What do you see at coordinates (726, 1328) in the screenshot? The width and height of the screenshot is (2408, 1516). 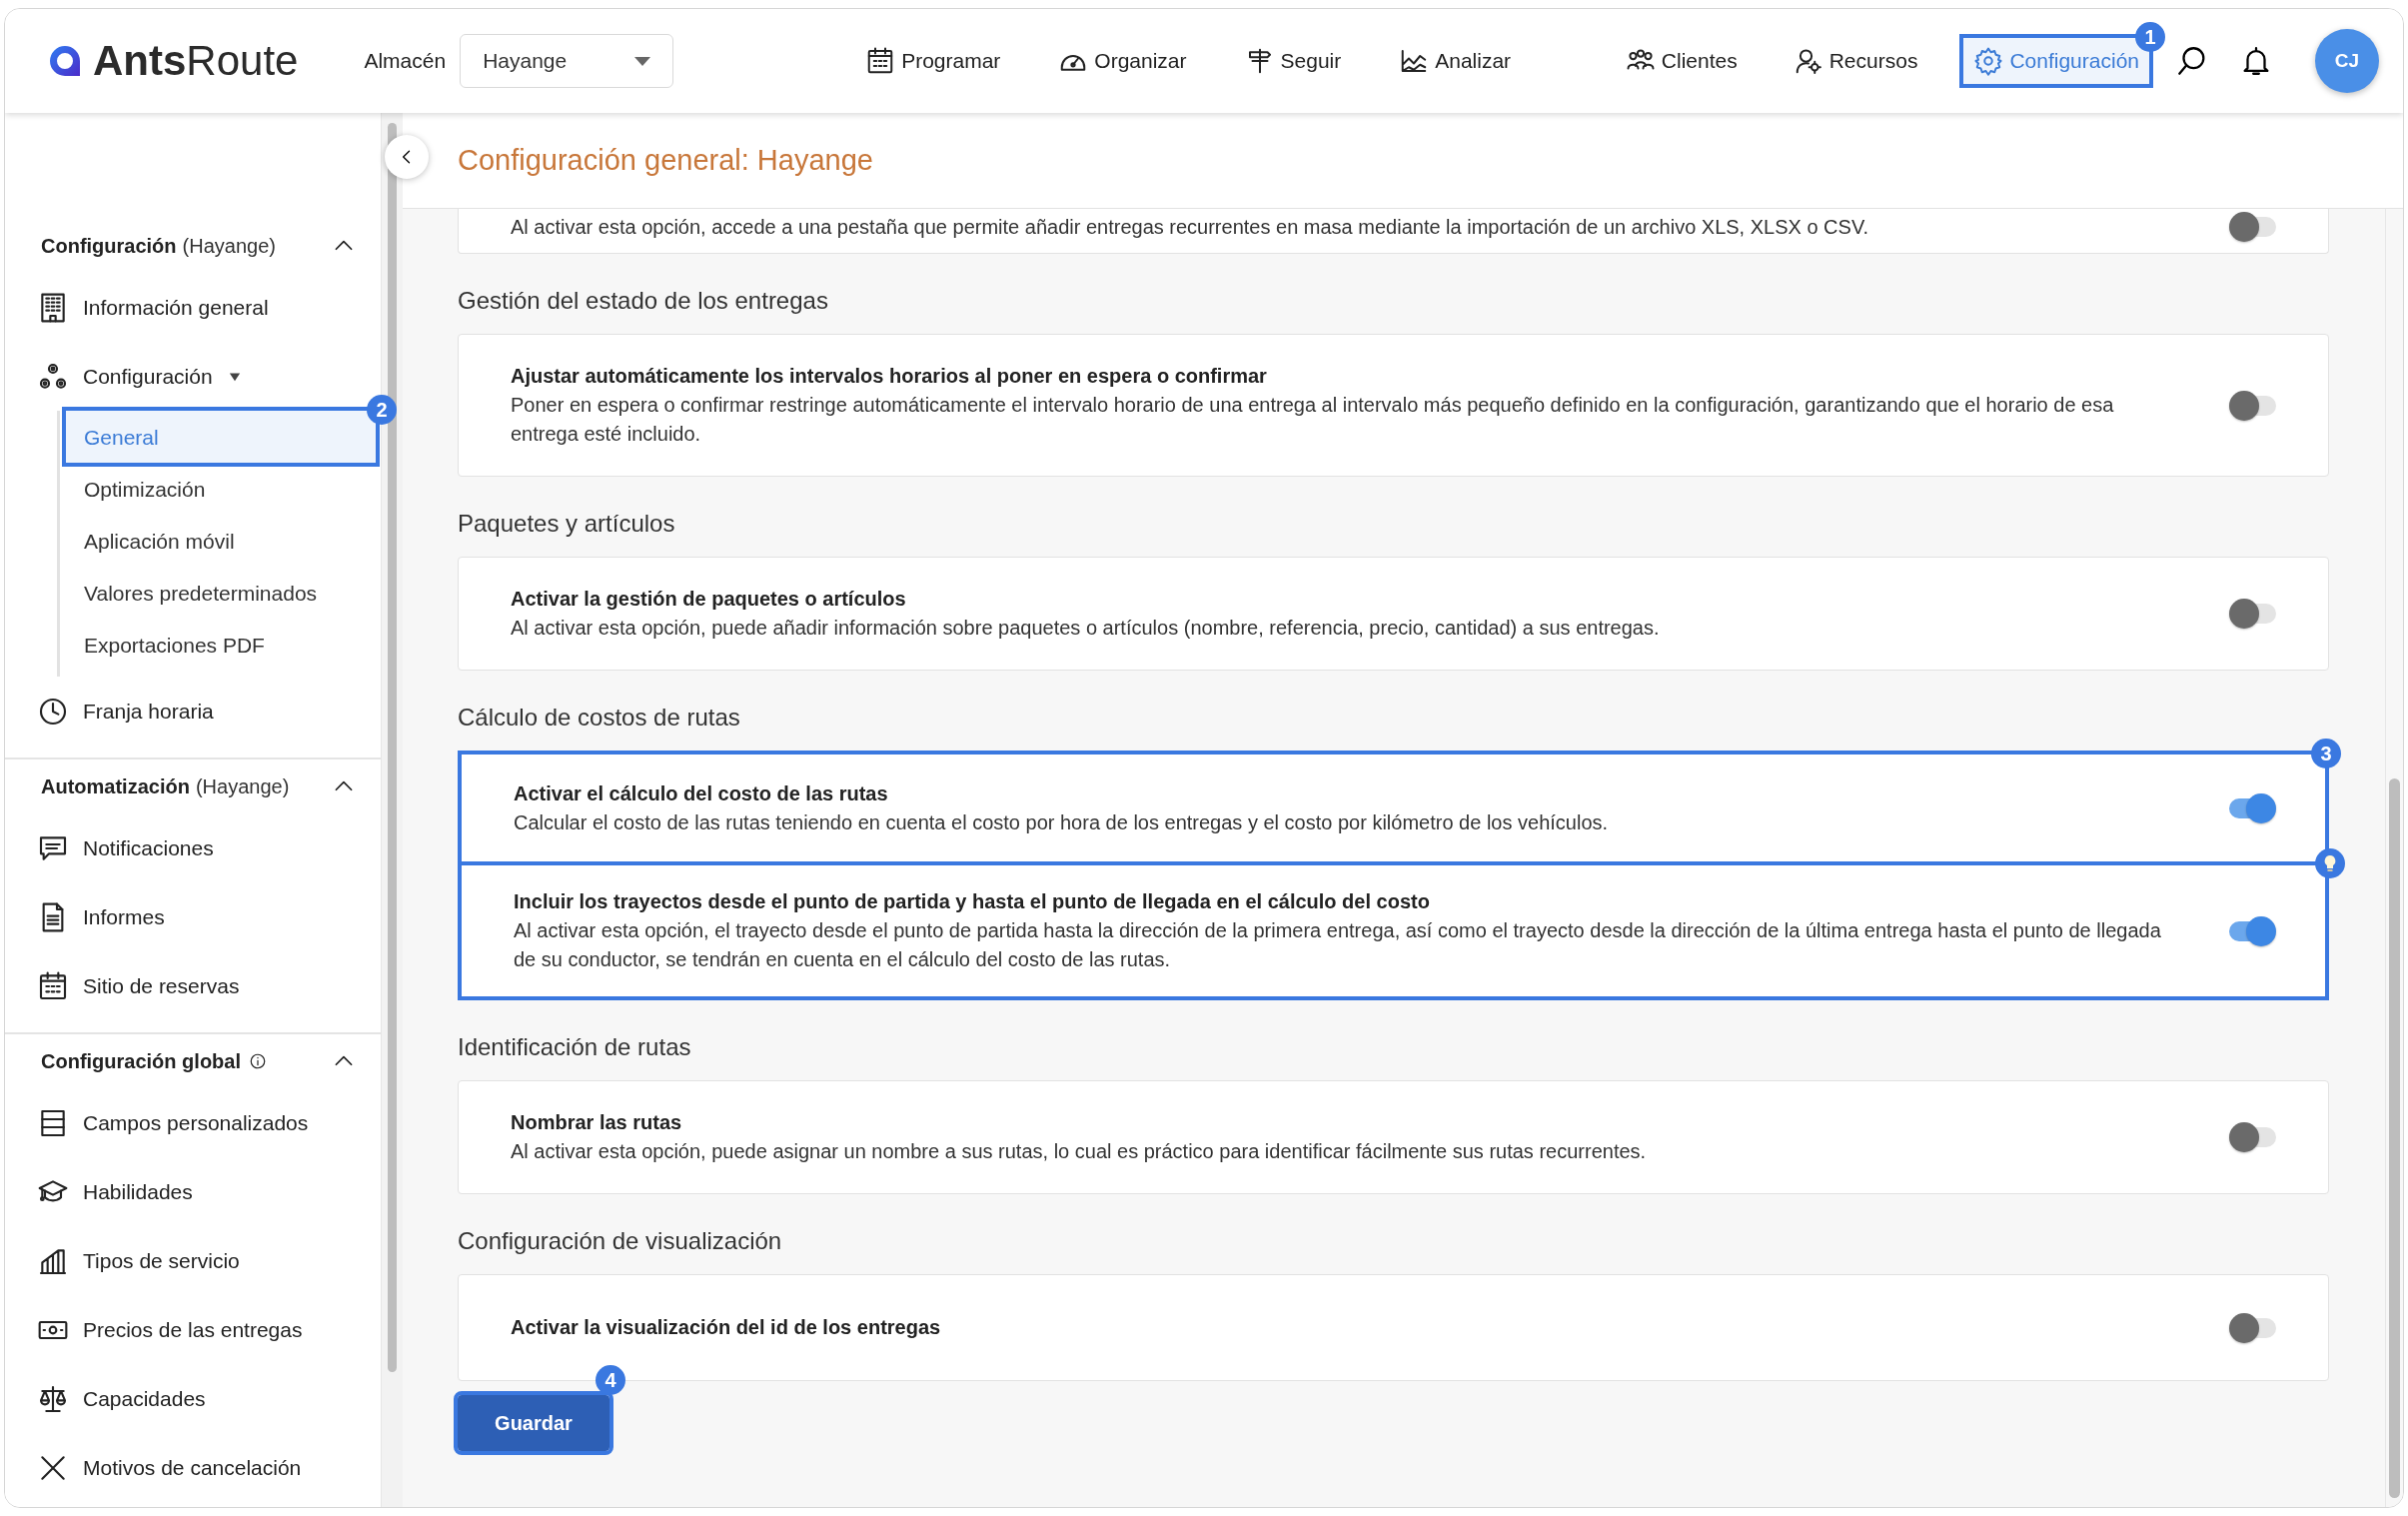 I see `setting-title: Activar la visualización del id de los entregas` at bounding box center [726, 1328].